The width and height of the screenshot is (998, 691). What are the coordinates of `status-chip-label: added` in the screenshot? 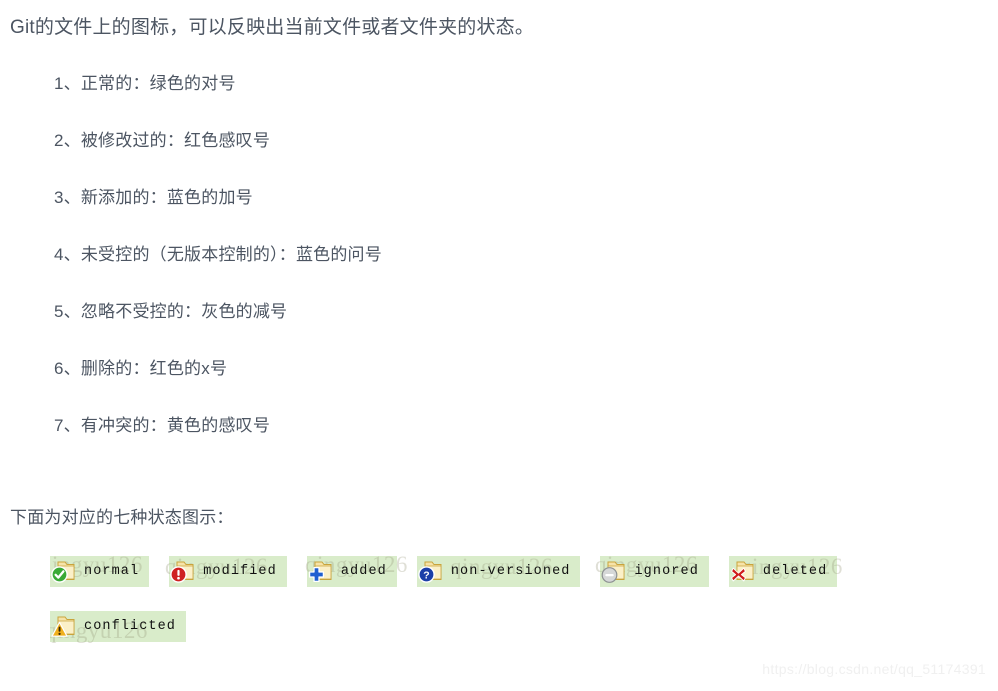 It's located at (363, 571).